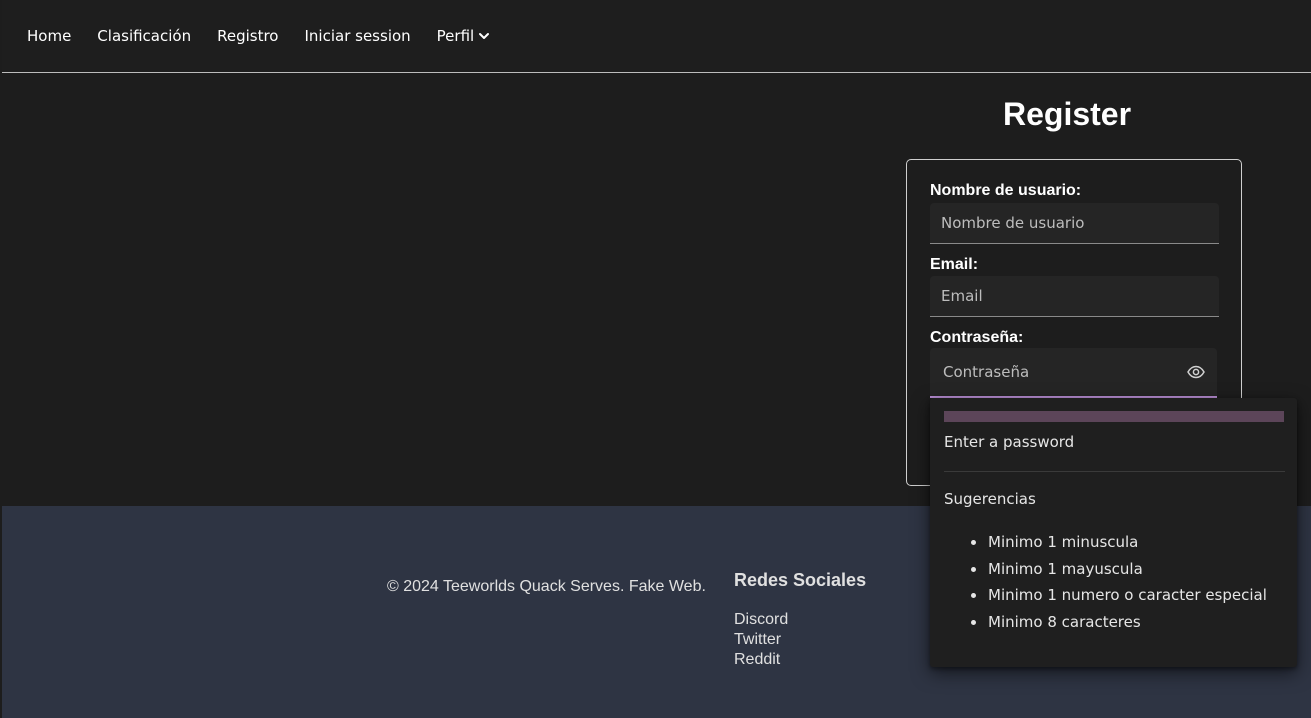 The height and width of the screenshot is (718, 1311). What do you see at coordinates (455, 36) in the screenshot?
I see `nav-perfil-label: Perfil` at bounding box center [455, 36].